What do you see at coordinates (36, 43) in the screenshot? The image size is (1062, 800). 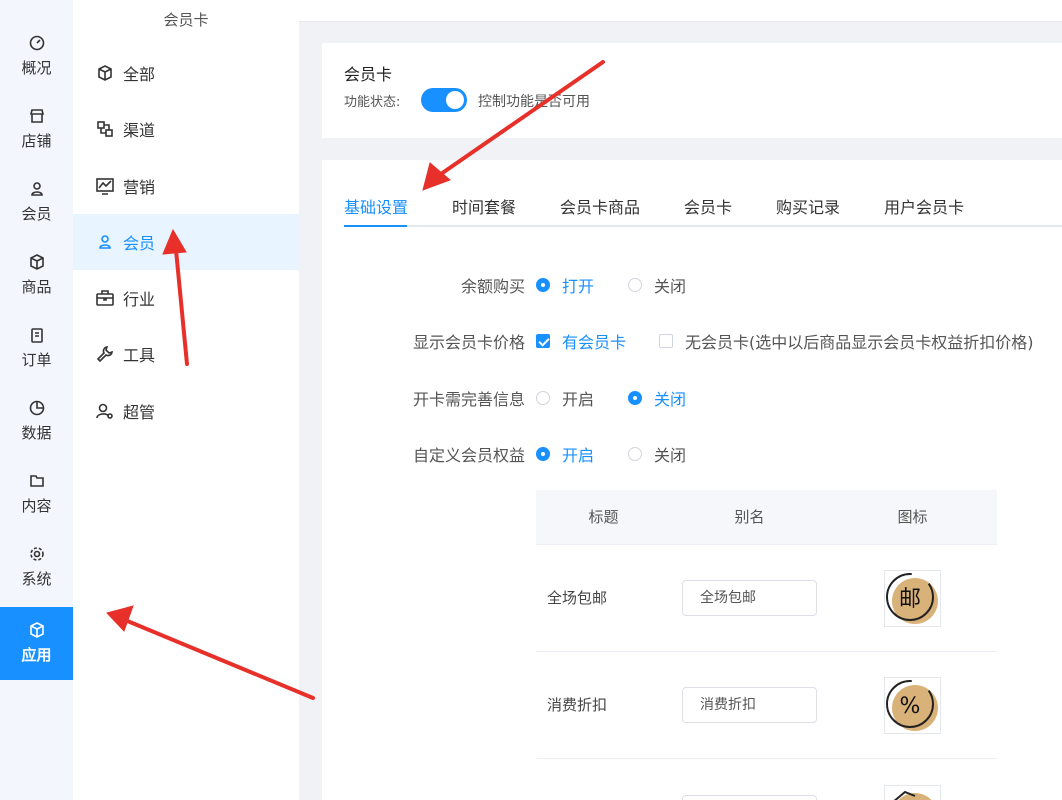 I see `dashboard-icon` at bounding box center [36, 43].